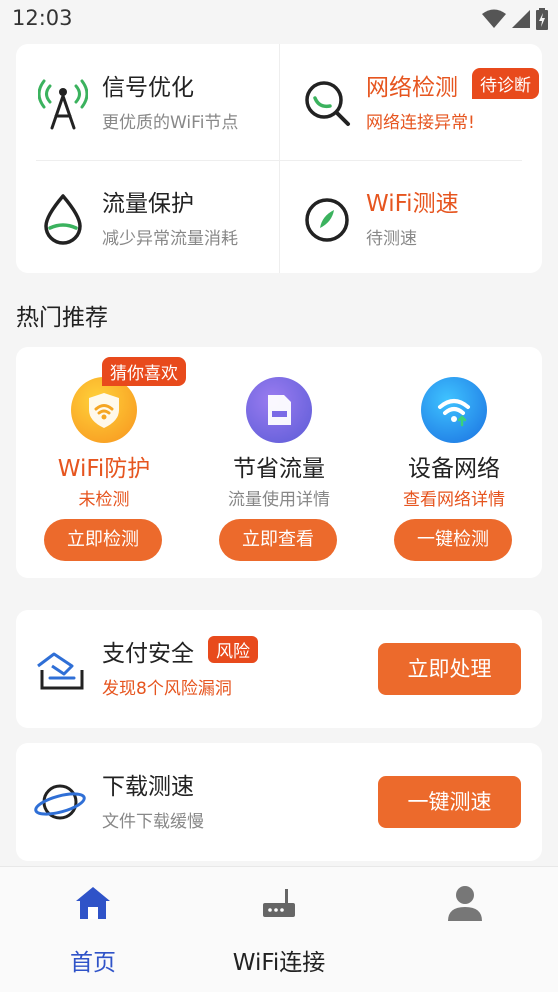  What do you see at coordinates (279, 410) in the screenshot?
I see `document-icon` at bounding box center [279, 410].